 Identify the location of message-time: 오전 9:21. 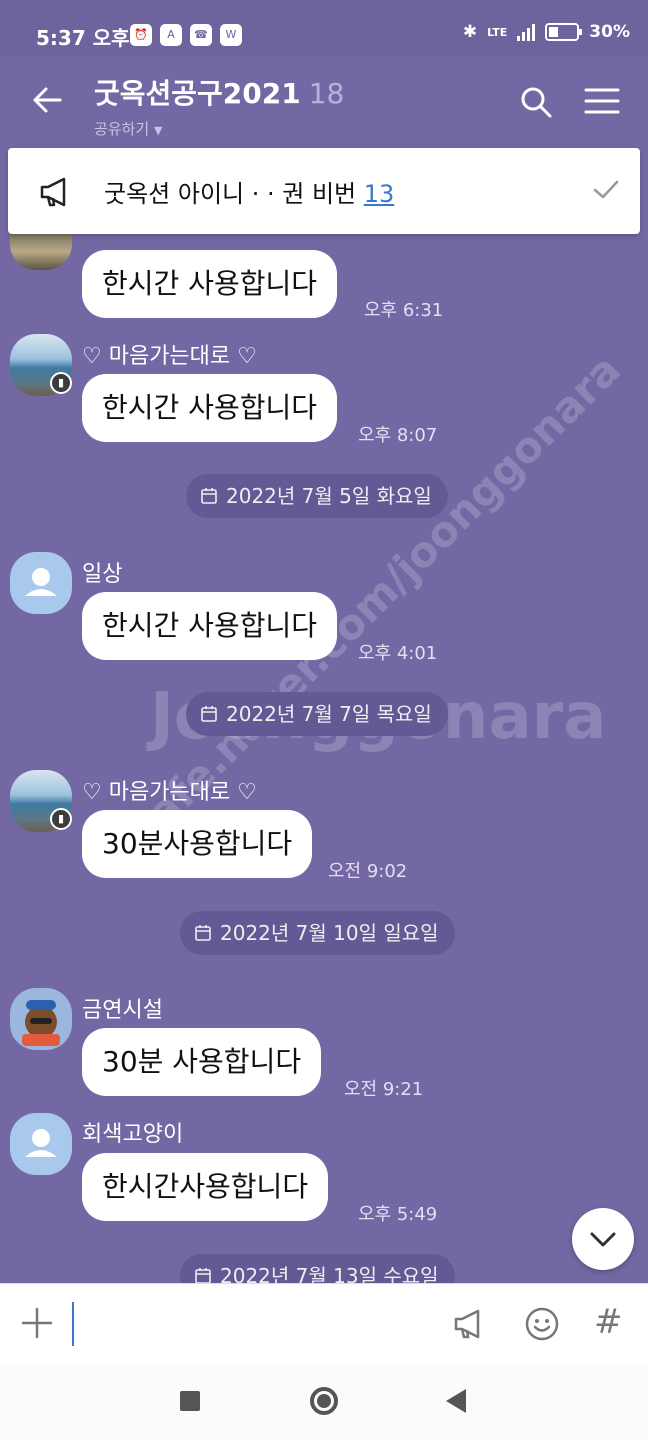
(384, 1089).